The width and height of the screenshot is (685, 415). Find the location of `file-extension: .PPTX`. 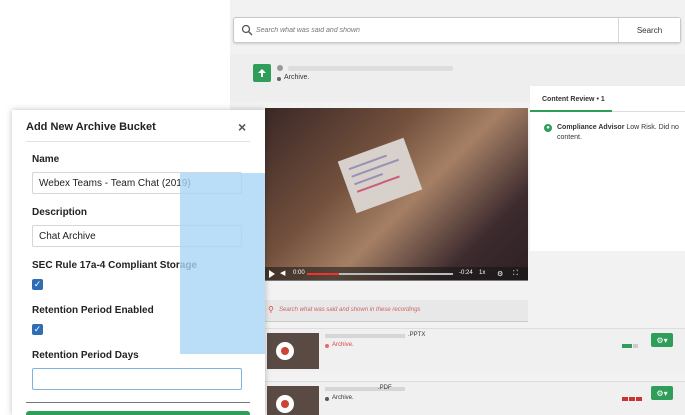

file-extension: .PPTX is located at coordinates (417, 335).